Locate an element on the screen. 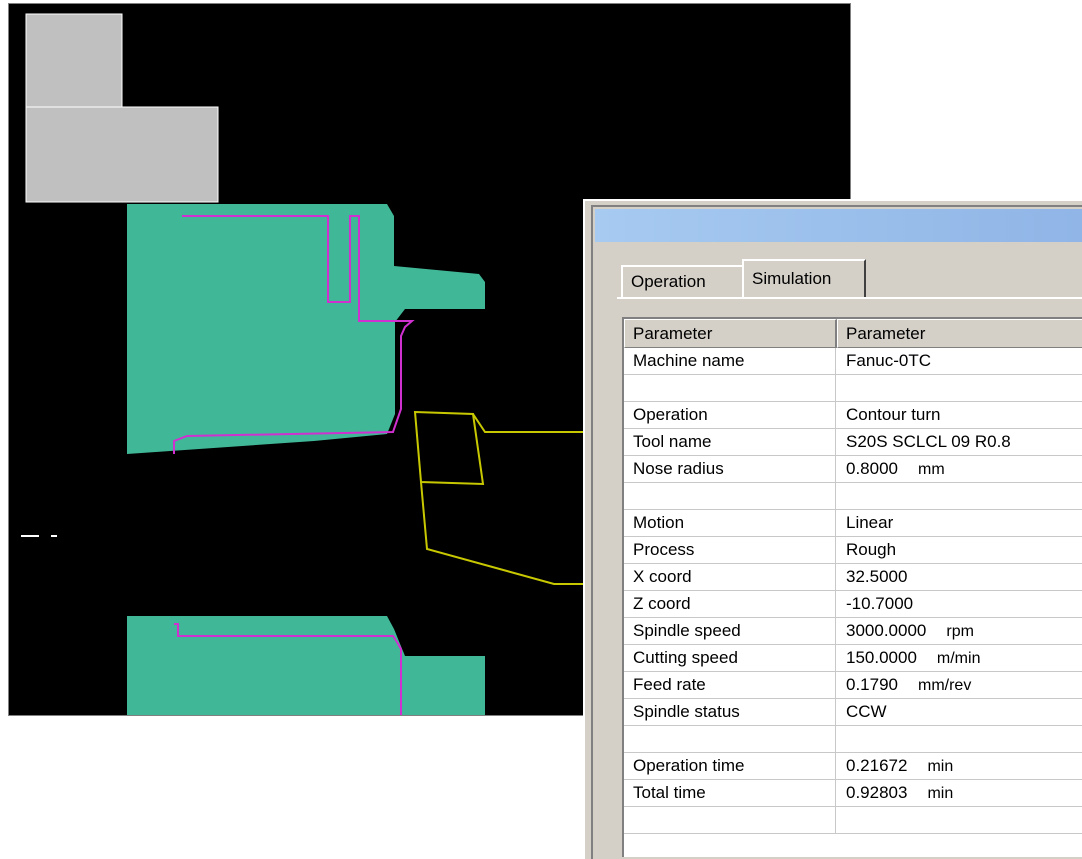 This screenshot has height=859, width=1082. parameter-value-cell: -10.7000 is located at coordinates (964, 604).